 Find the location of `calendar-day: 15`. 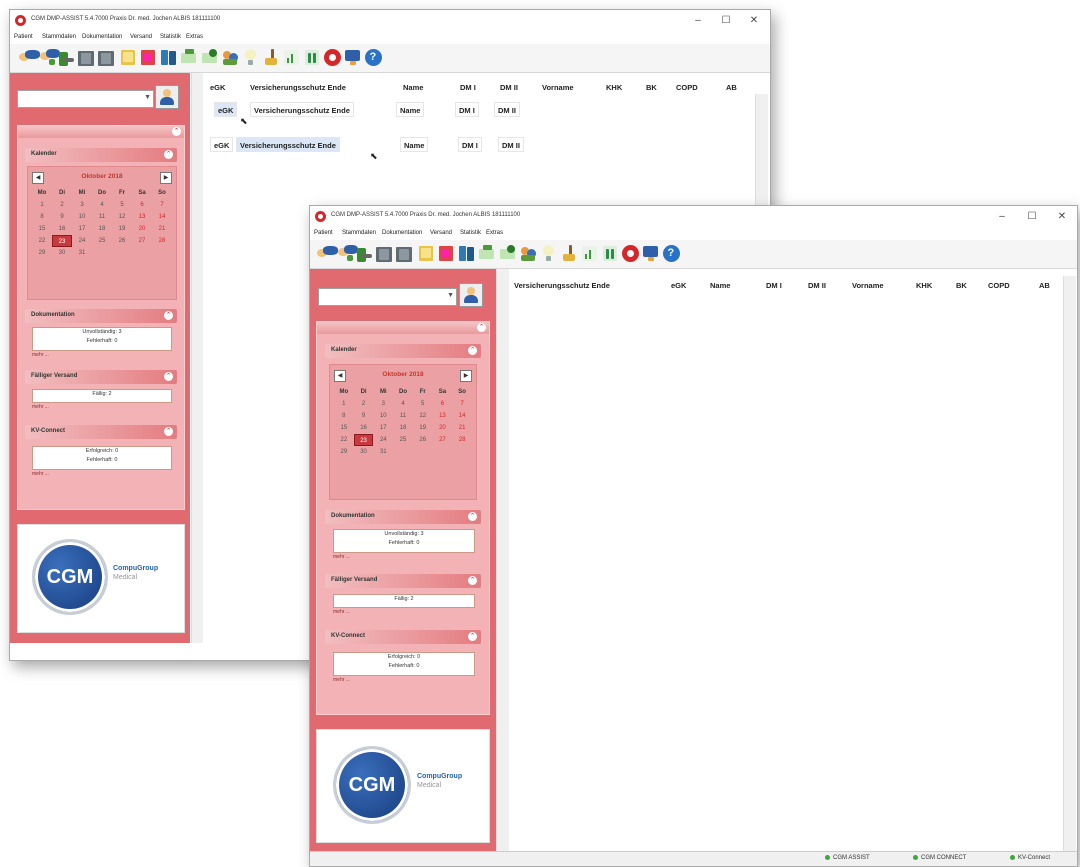

calendar-day: 15 is located at coordinates (344, 428).